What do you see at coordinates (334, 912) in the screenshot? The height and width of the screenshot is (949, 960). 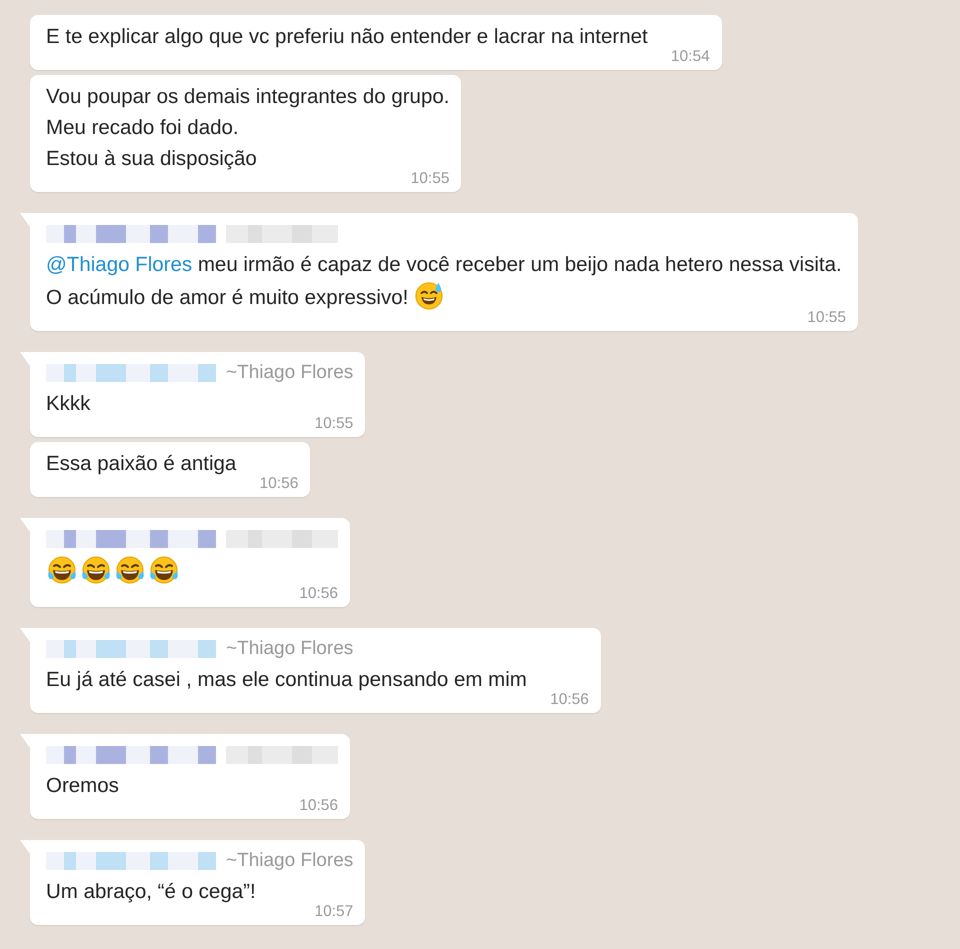 I see `message-time: 10:57` at bounding box center [334, 912].